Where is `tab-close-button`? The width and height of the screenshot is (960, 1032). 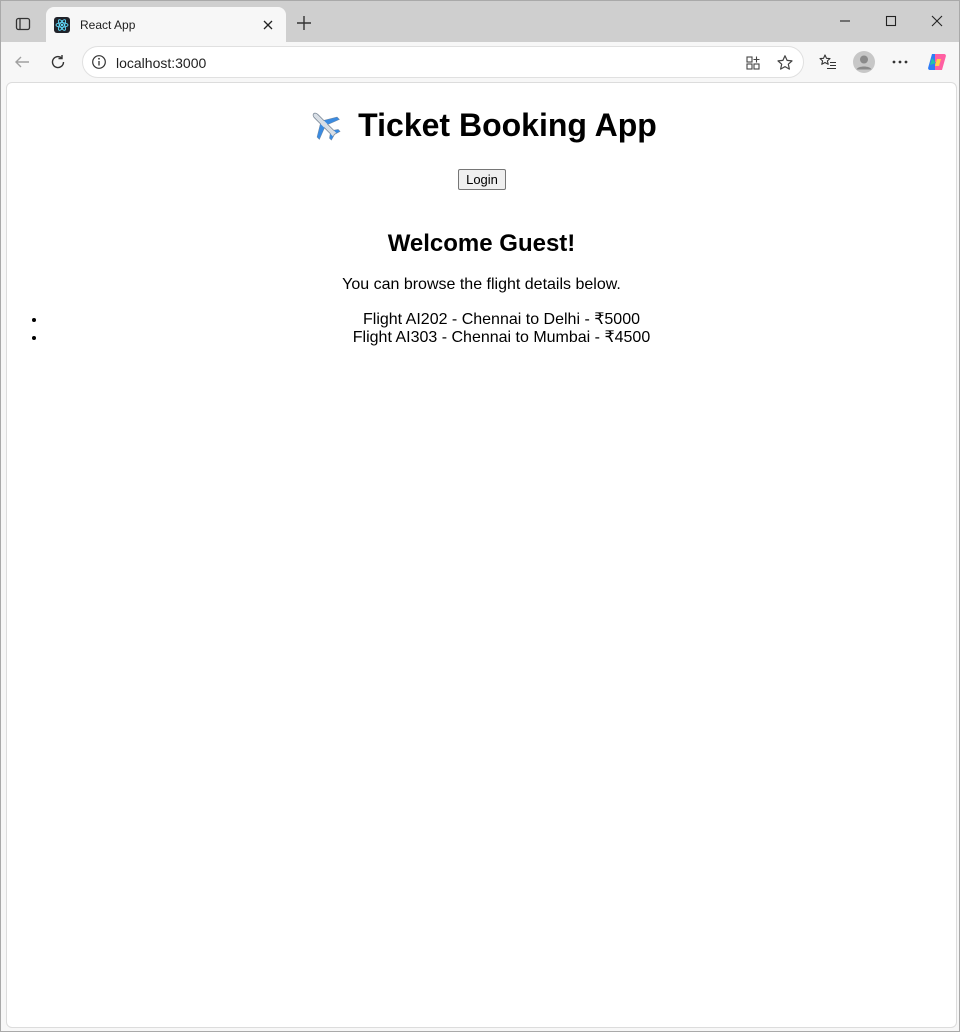 tab-close-button is located at coordinates (268, 25).